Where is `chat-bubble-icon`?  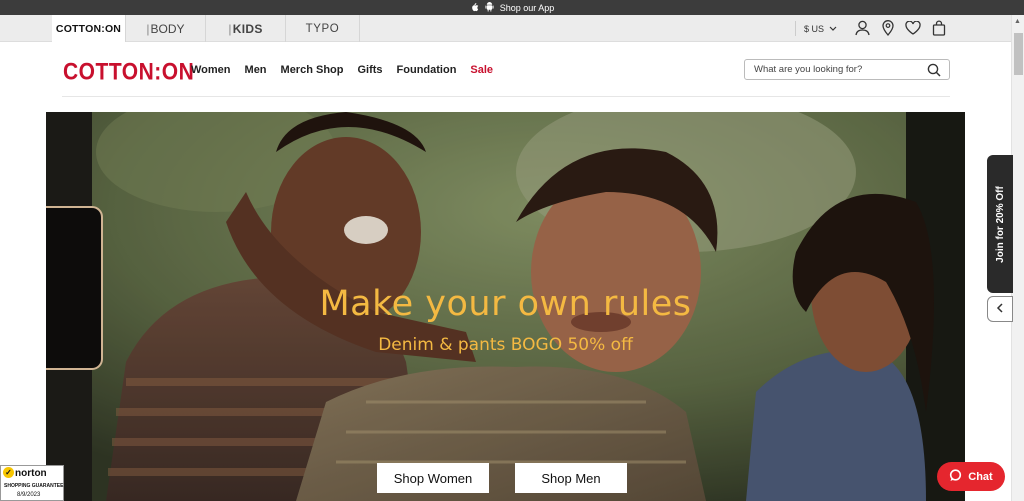
chat-bubble-icon is located at coordinates (955, 476).